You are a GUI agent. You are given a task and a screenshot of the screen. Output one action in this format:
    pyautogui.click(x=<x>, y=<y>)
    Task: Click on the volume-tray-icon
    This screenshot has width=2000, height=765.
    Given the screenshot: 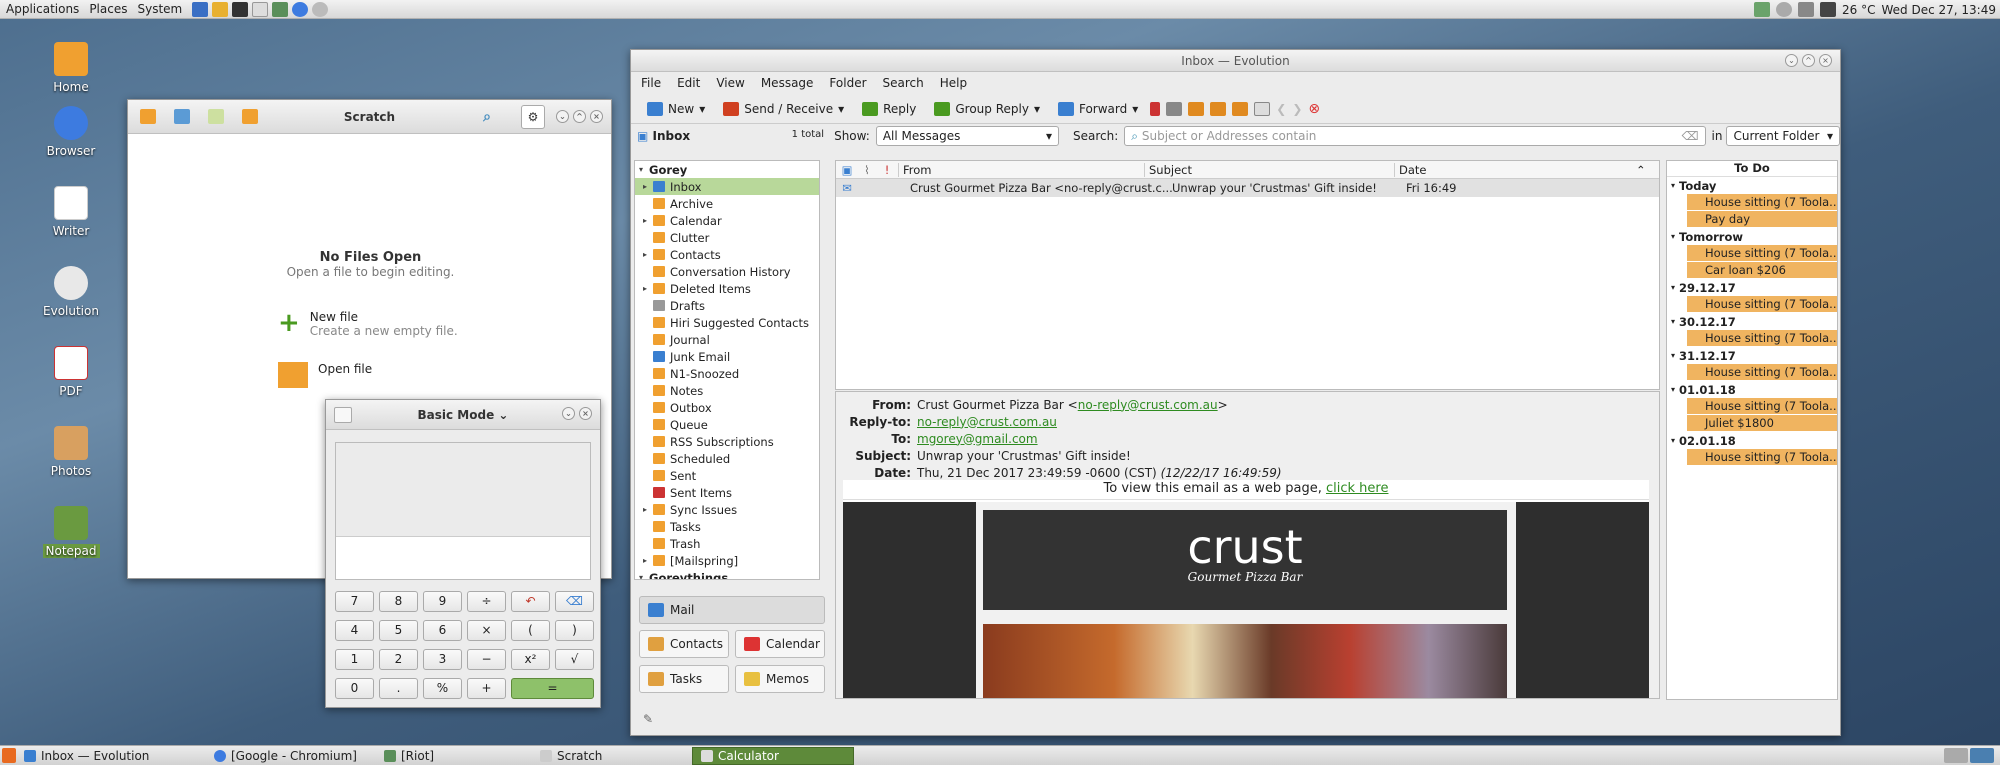 What is the action you would take?
    pyautogui.click(x=1806, y=9)
    